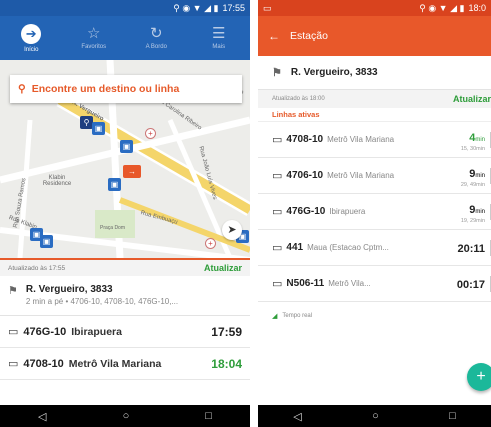 This screenshot has width=491, height=427. Describe the element at coordinates (477, 7) in the screenshot. I see `status-time: 18:0` at that location.